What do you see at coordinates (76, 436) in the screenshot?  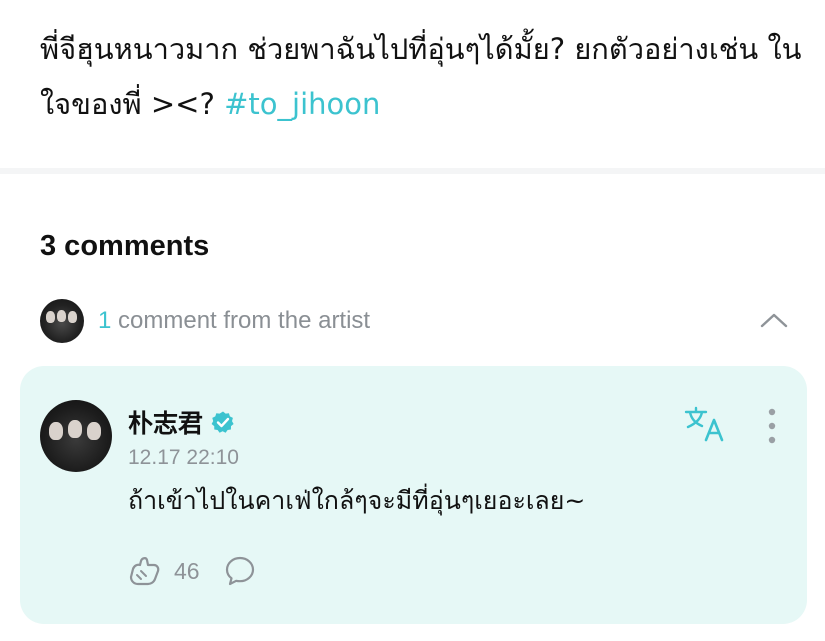 I see `author-avatar` at bounding box center [76, 436].